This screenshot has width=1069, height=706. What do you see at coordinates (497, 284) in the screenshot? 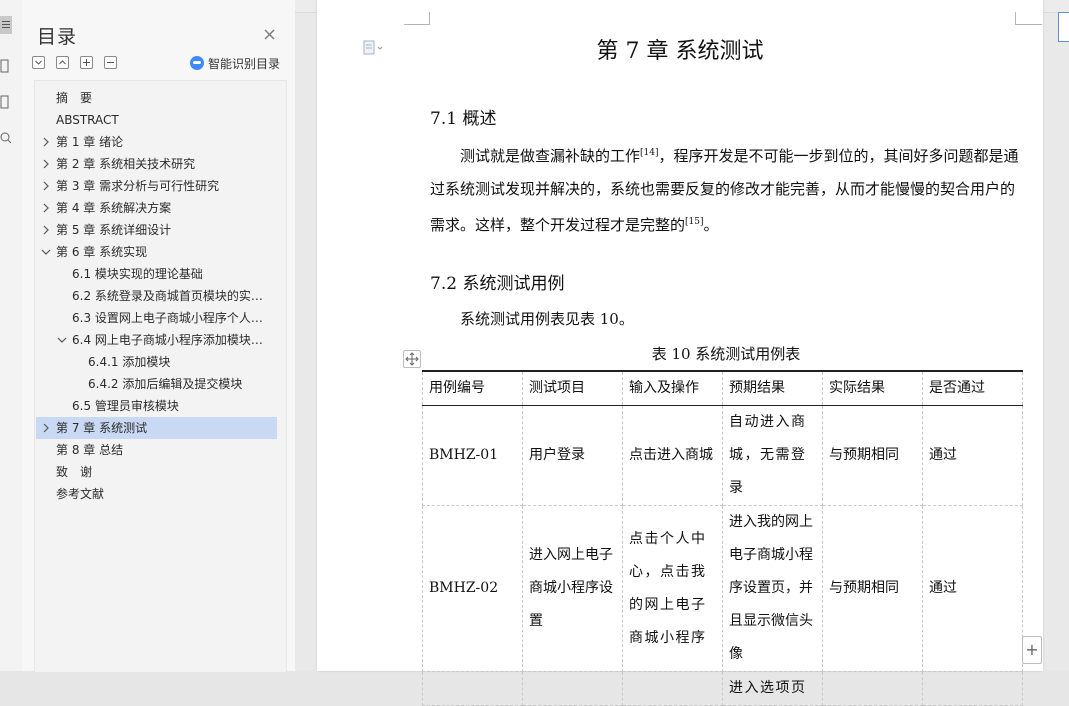
I see `section-heading: 7.2 系统测试用例` at bounding box center [497, 284].